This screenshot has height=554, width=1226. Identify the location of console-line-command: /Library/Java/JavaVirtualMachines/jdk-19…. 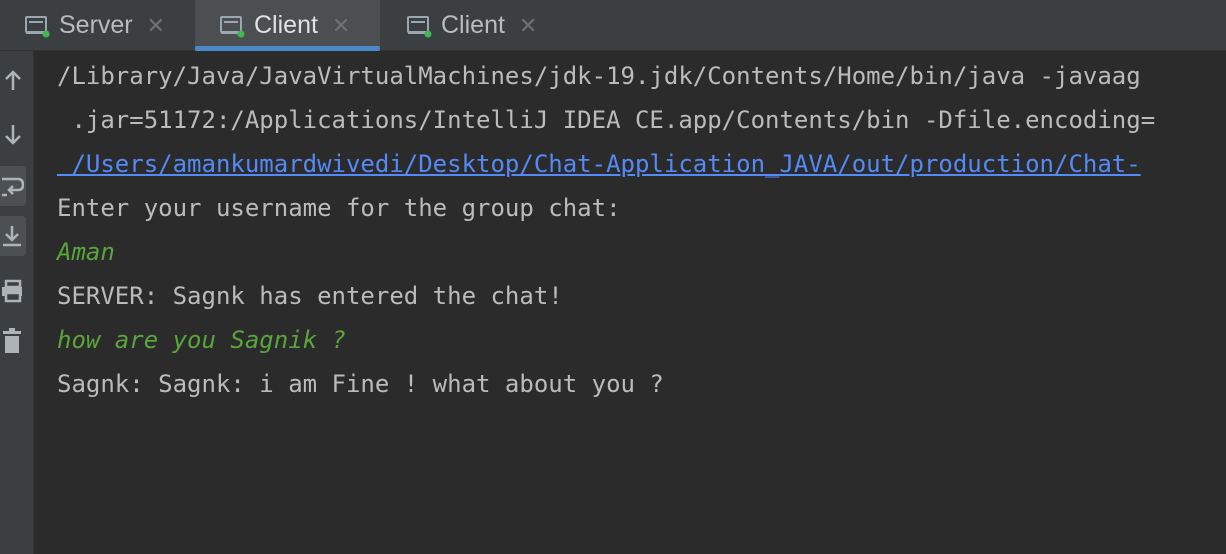
(599, 76).